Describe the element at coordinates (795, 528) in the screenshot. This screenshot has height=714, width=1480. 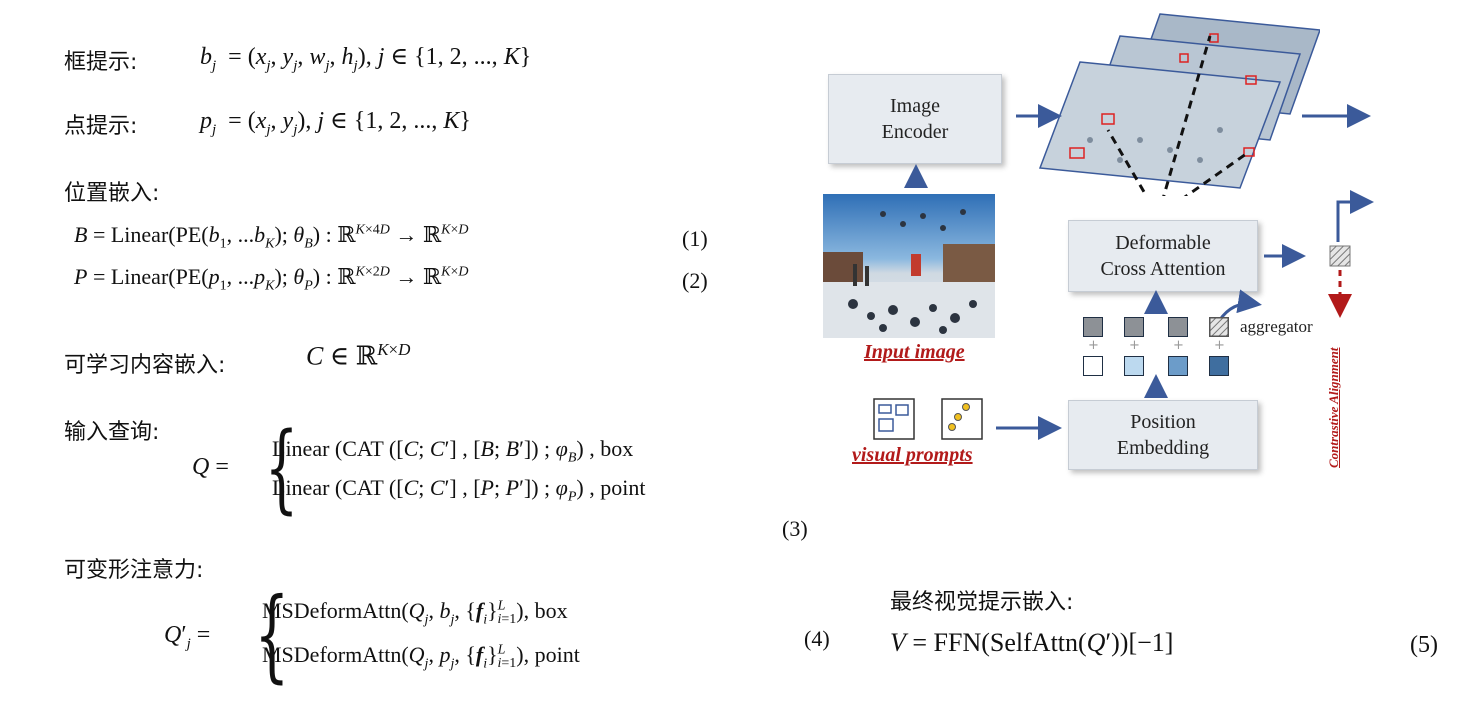
I see `eq3-number: (3)` at that location.